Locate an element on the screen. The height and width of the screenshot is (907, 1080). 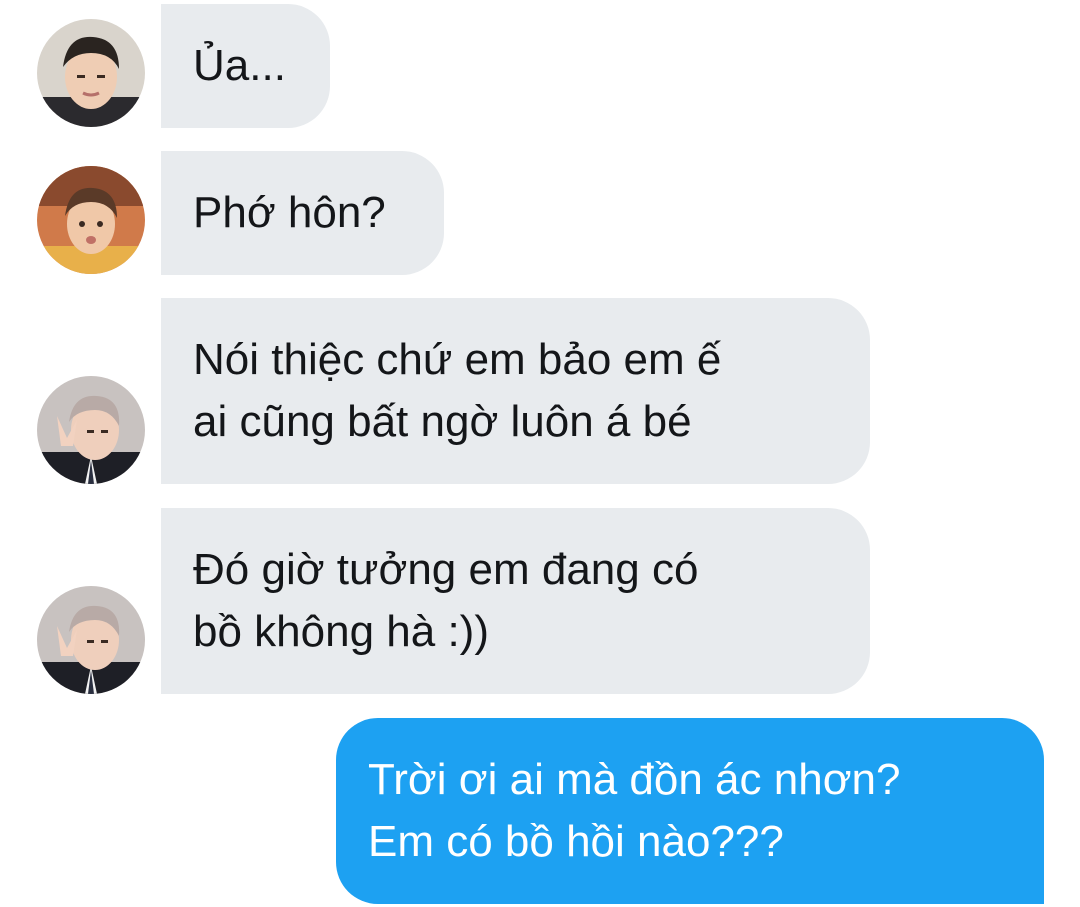
message-bubble: Phớ hôn? is located at coordinates (302, 213).